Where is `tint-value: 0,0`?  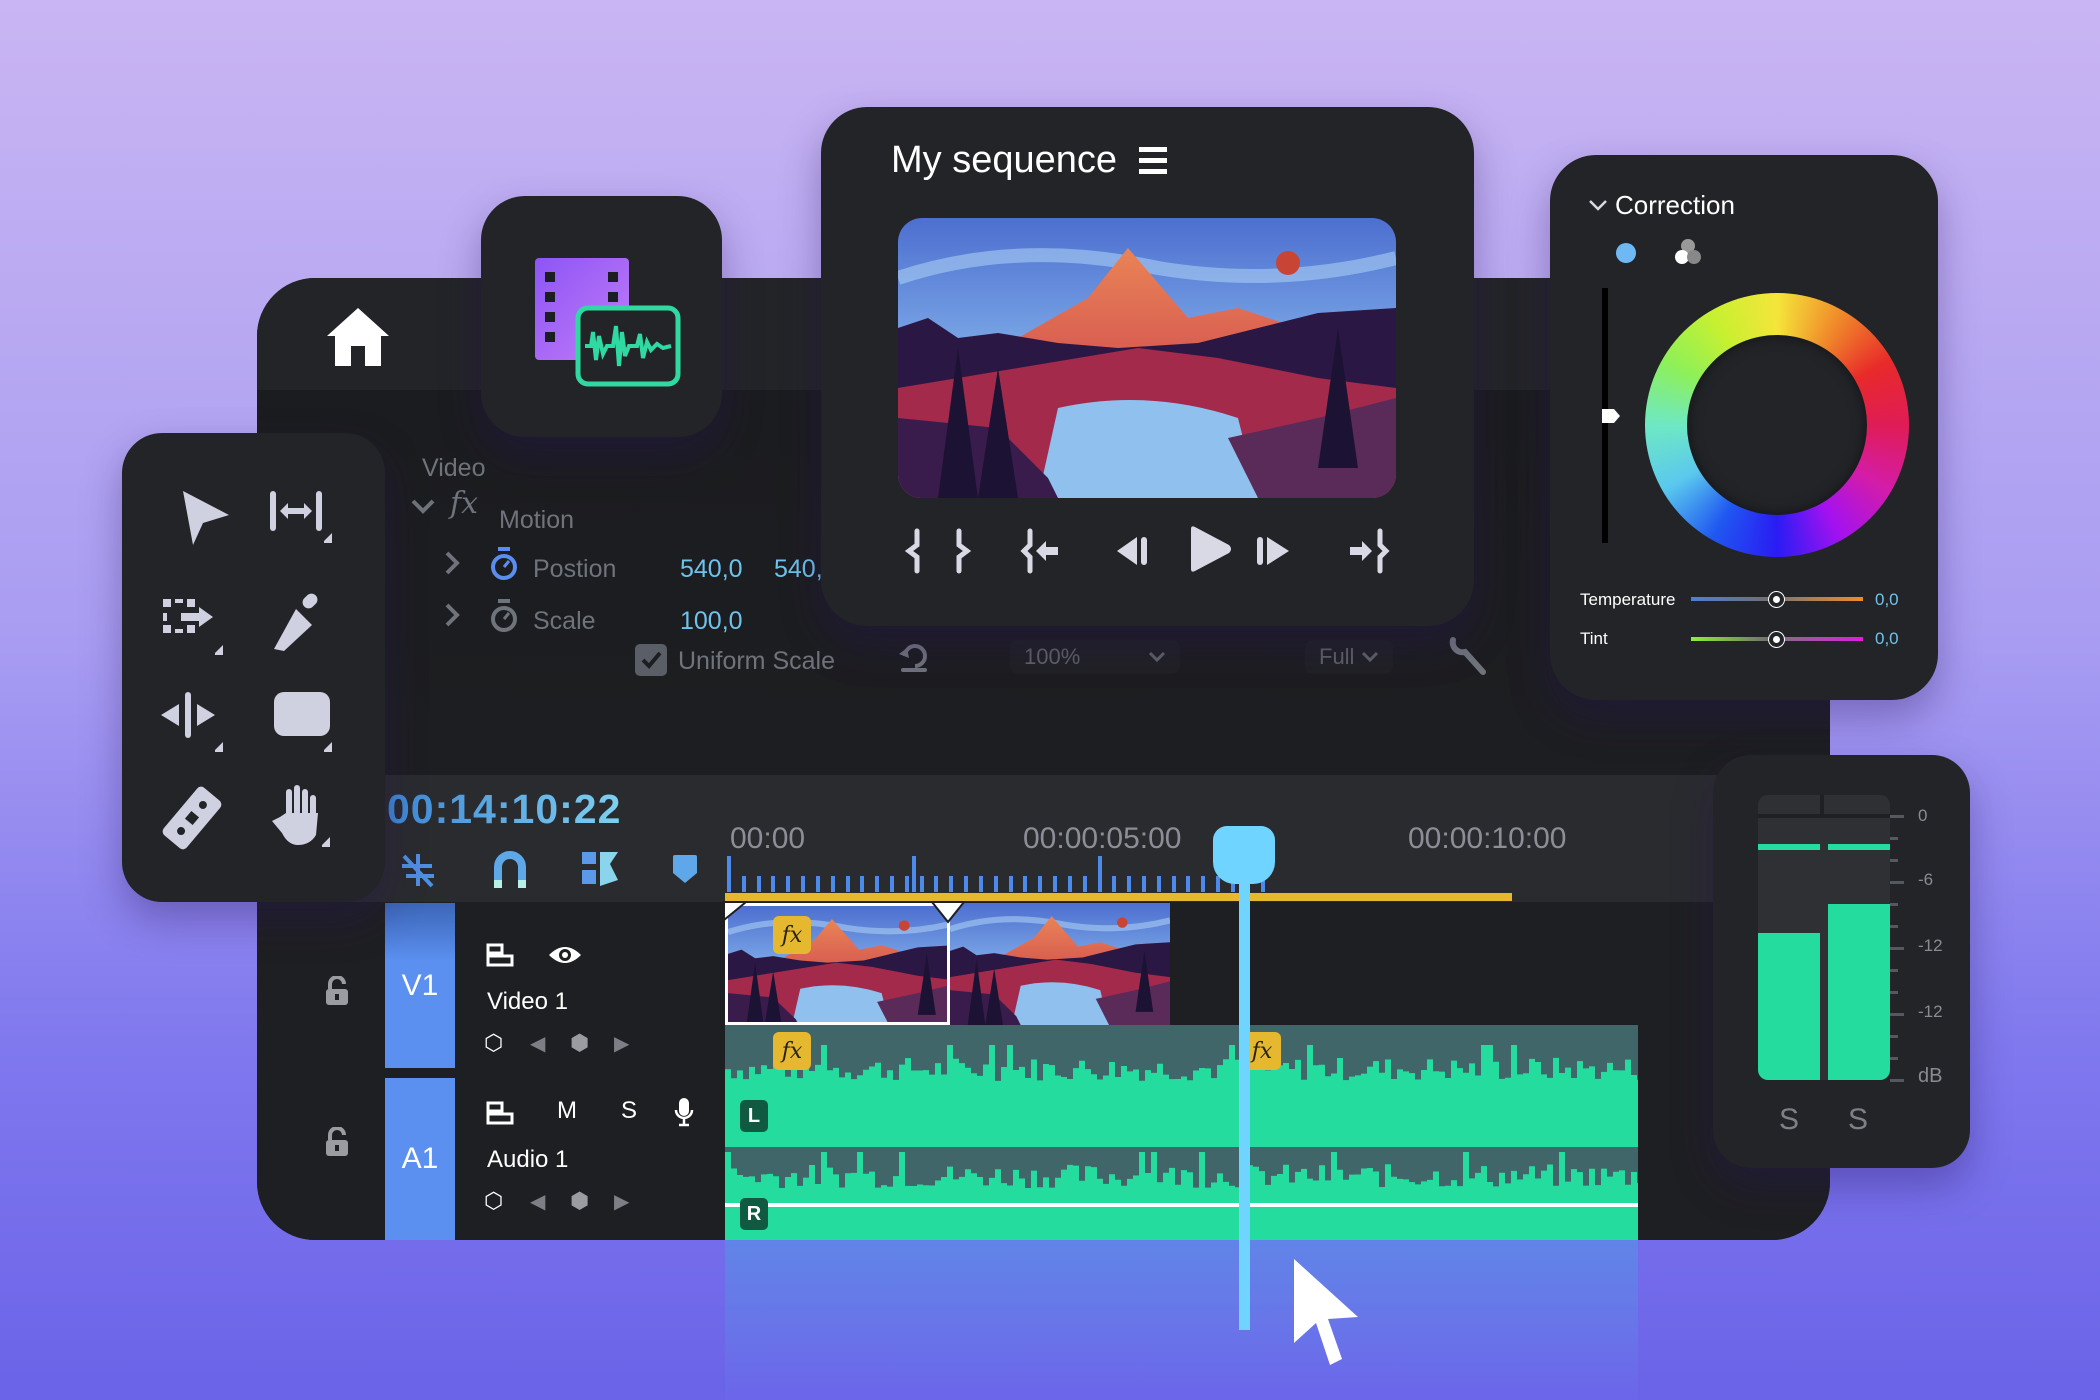 tint-value: 0,0 is located at coordinates (1887, 639).